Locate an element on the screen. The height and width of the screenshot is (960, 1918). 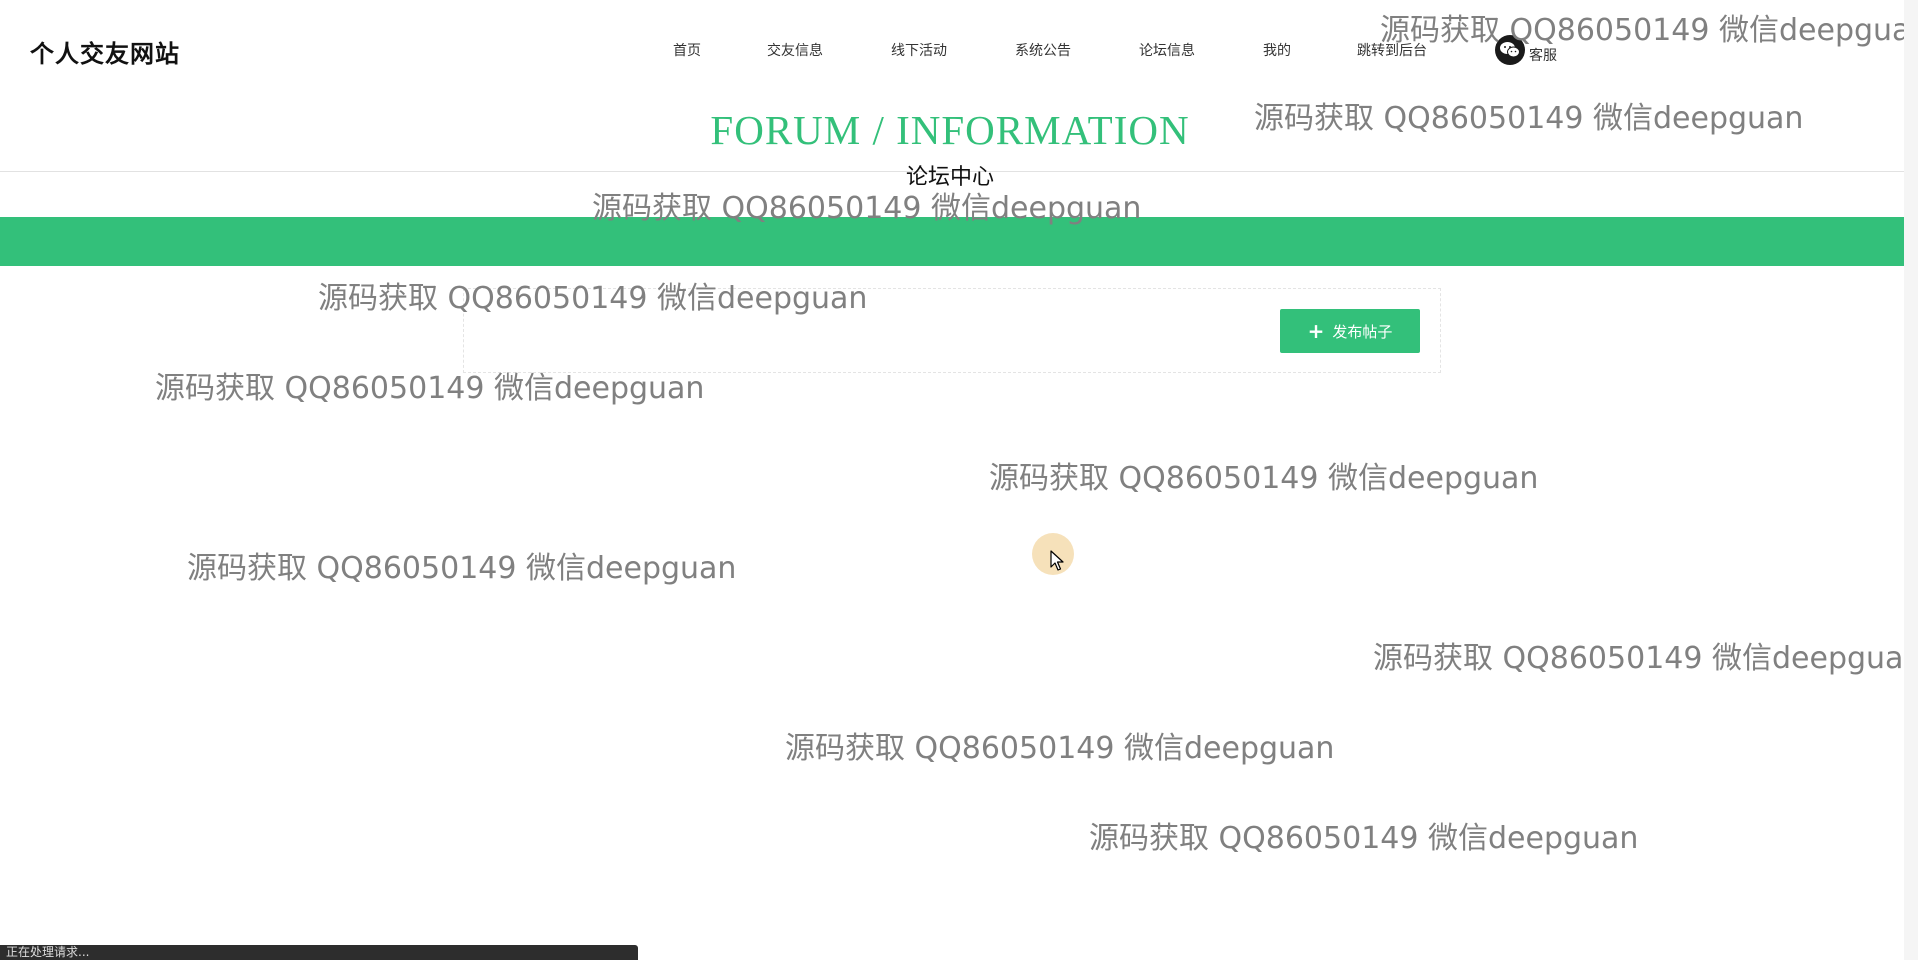
nav-item-offline-activities: 线下活动 is located at coordinates (919, 50).